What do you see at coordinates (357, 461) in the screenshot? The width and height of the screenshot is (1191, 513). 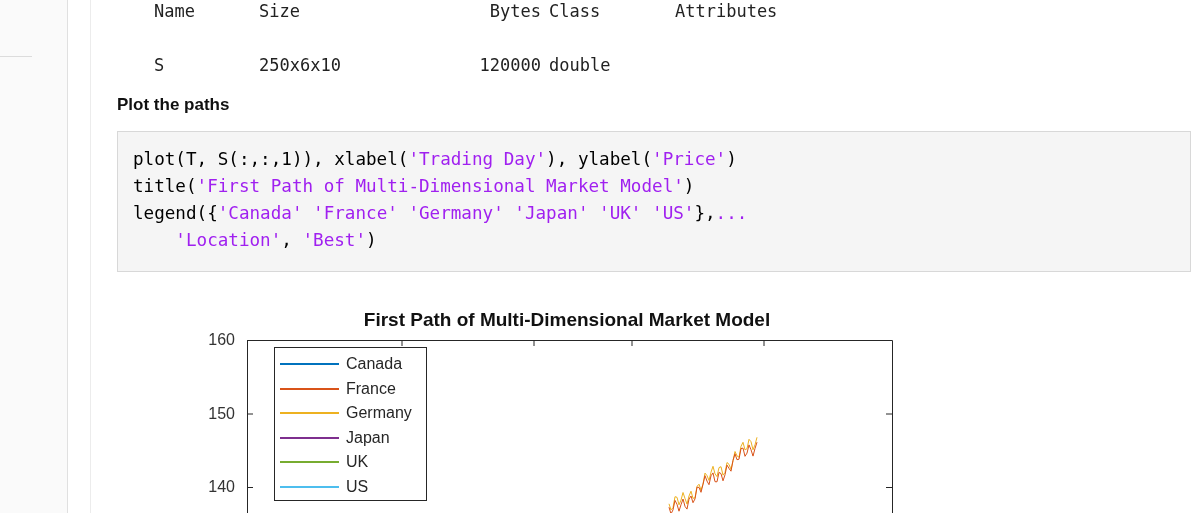 I see `legend-label: UK` at bounding box center [357, 461].